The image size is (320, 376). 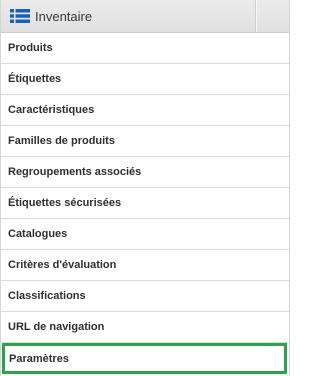 What do you see at coordinates (256, 16) in the screenshot?
I see `header-divider` at bounding box center [256, 16].